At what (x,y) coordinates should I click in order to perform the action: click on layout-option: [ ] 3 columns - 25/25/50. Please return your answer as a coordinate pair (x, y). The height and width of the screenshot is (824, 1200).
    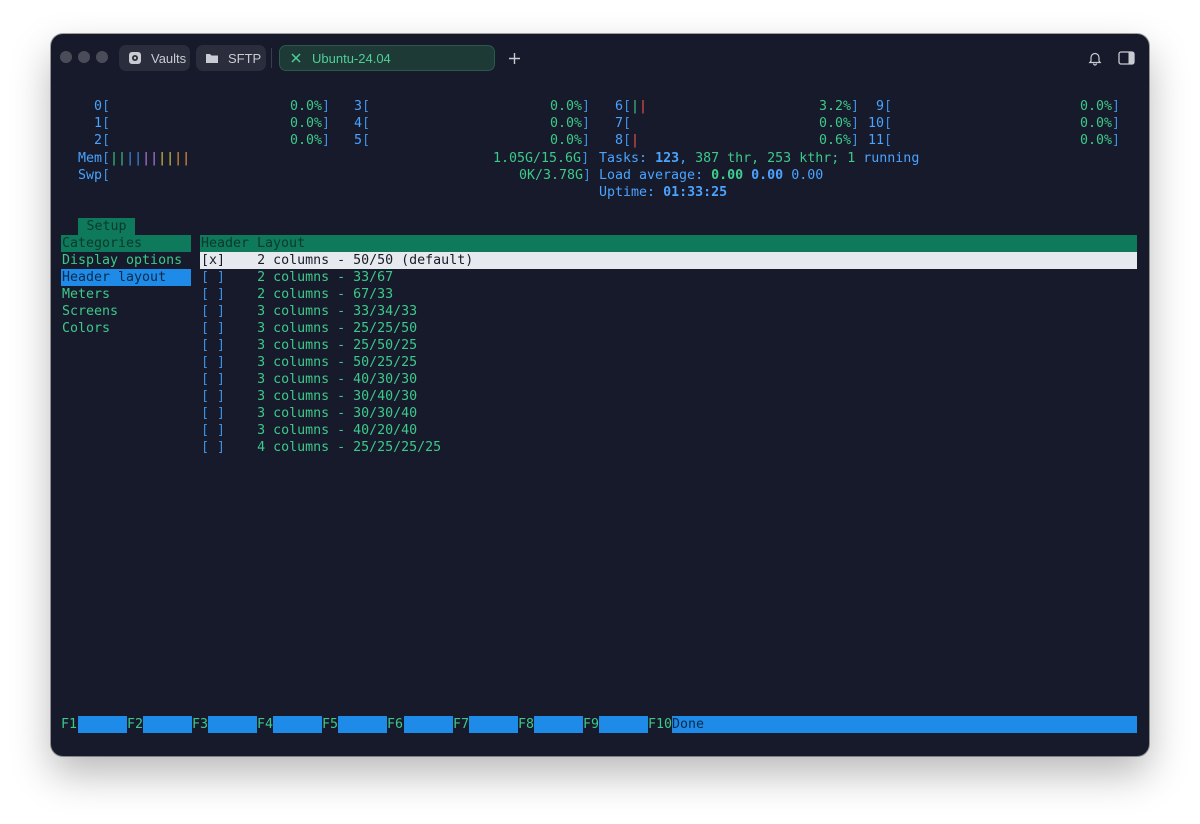
    Looking at the image, I should click on (668, 328).